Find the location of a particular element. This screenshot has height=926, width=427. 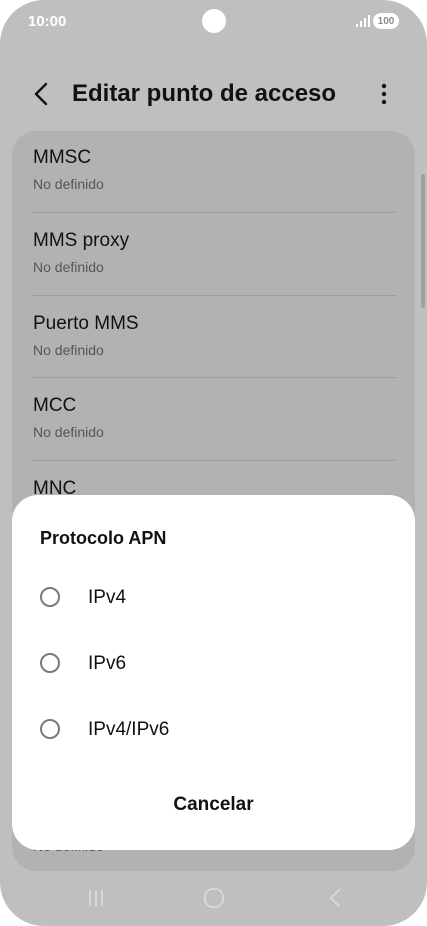

option-label: IPv4/IPv6 is located at coordinates (129, 729).